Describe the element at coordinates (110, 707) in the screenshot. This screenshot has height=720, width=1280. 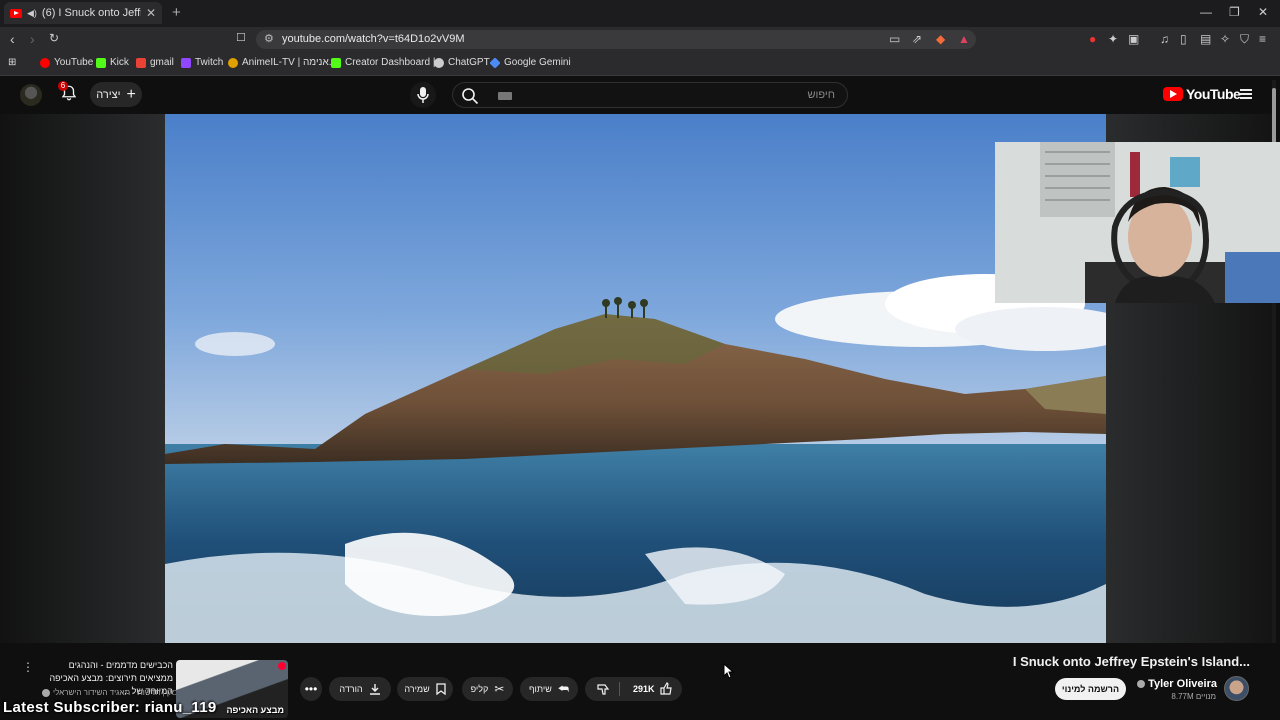
I see `latest-subscriber-overlay: Latest Subscriber: rianu_119` at that location.